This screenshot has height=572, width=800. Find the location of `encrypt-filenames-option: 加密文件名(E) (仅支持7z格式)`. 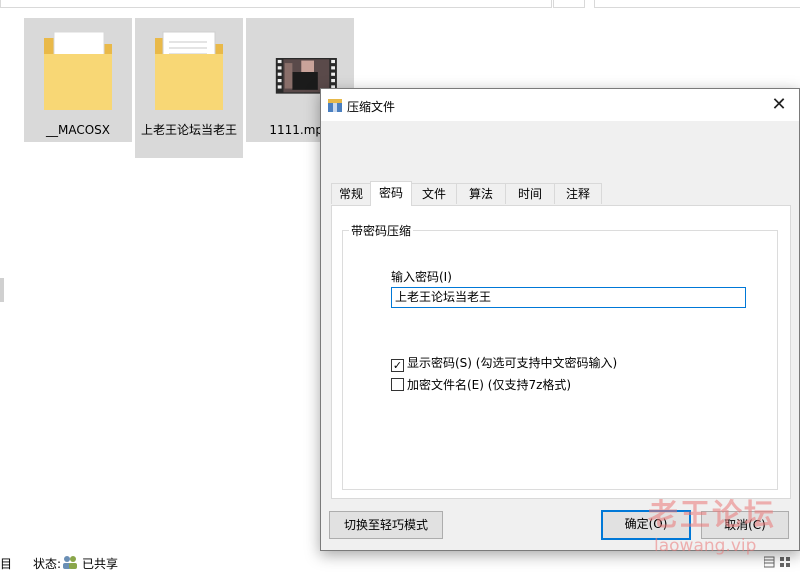

encrypt-filenames-option: 加密文件名(E) (仅支持7z格式) is located at coordinates (481, 385).